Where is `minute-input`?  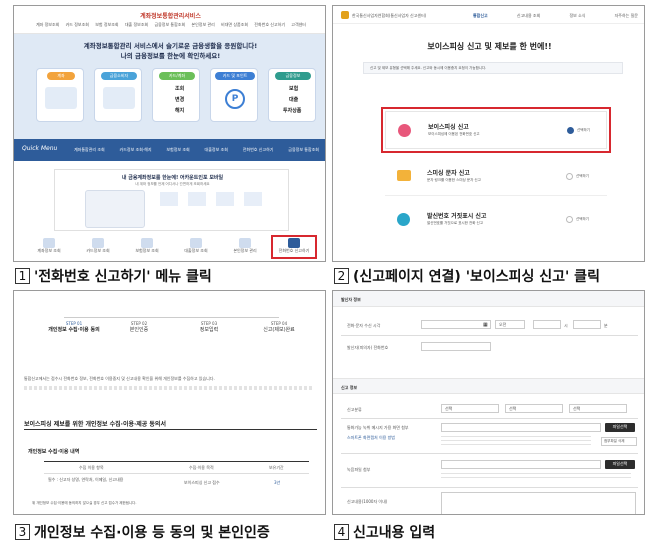 minute-input is located at coordinates (587, 324).